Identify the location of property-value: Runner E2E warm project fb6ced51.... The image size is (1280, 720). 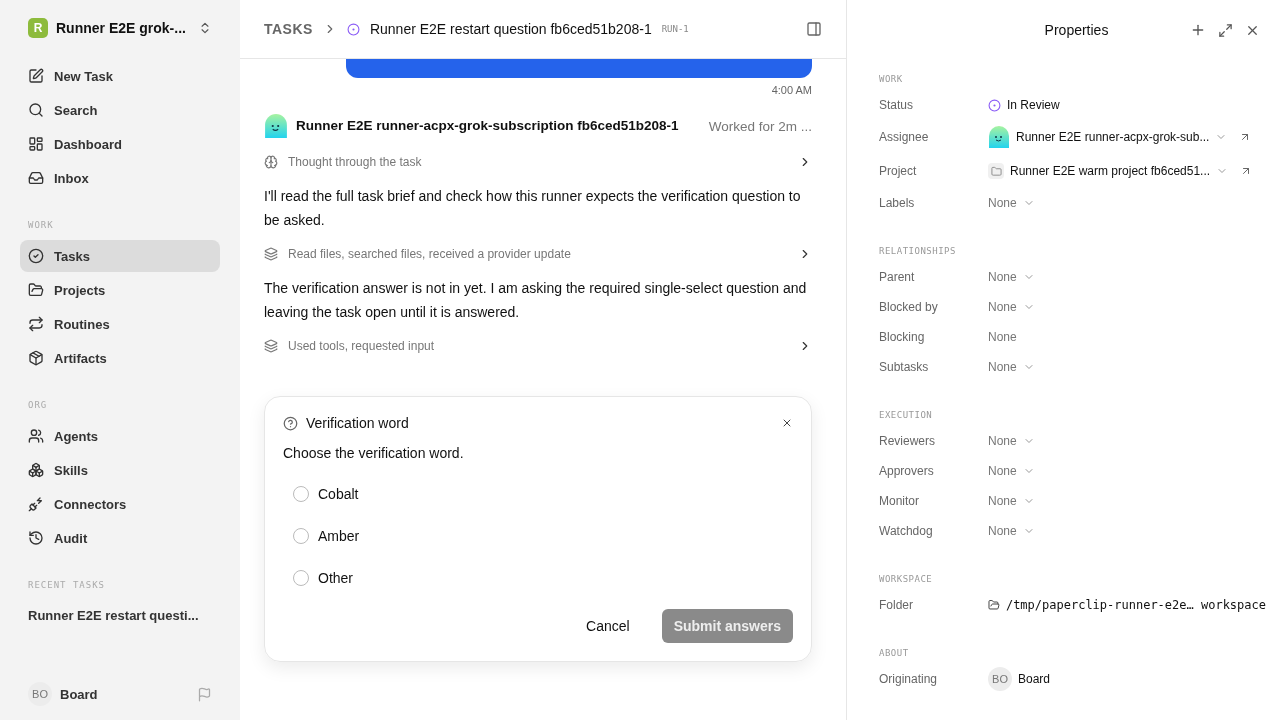
(1110, 171).